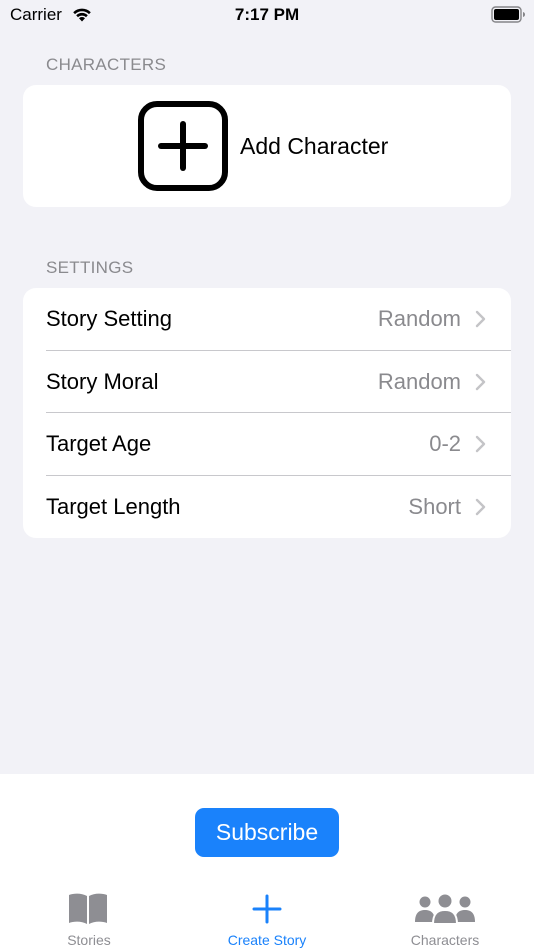 The height and width of the screenshot is (950, 534). What do you see at coordinates (88, 908) in the screenshot?
I see `book-icon` at bounding box center [88, 908].